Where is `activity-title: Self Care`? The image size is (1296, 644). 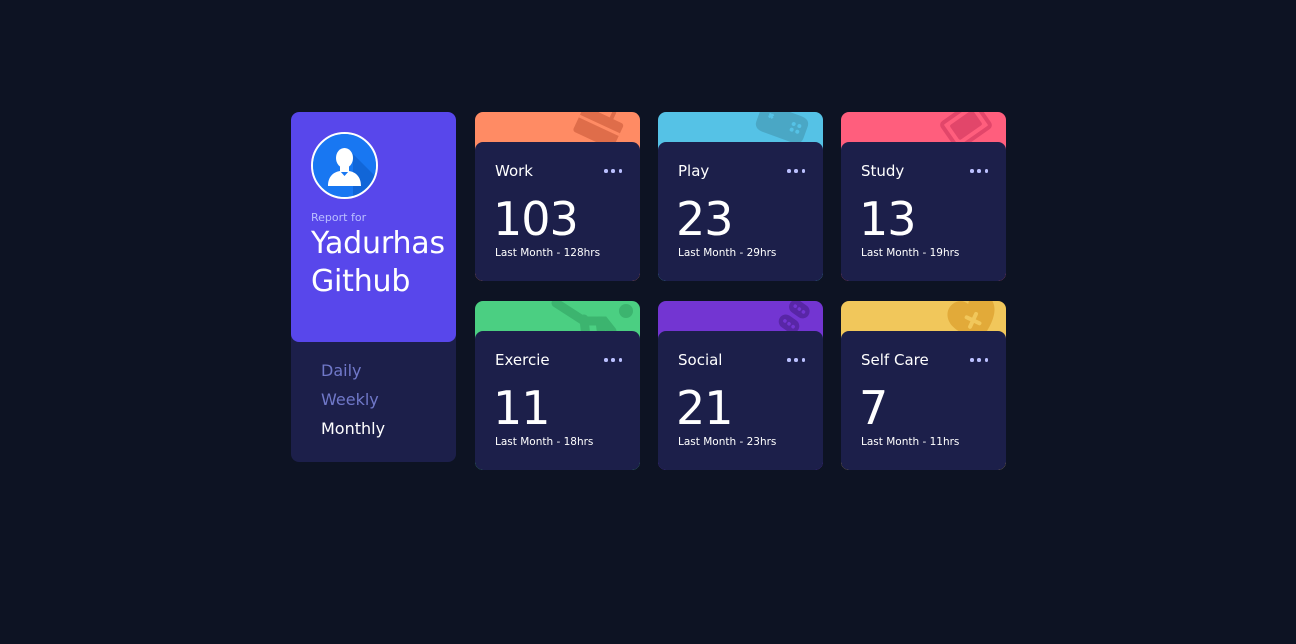
activity-title: Self Care is located at coordinates (895, 360).